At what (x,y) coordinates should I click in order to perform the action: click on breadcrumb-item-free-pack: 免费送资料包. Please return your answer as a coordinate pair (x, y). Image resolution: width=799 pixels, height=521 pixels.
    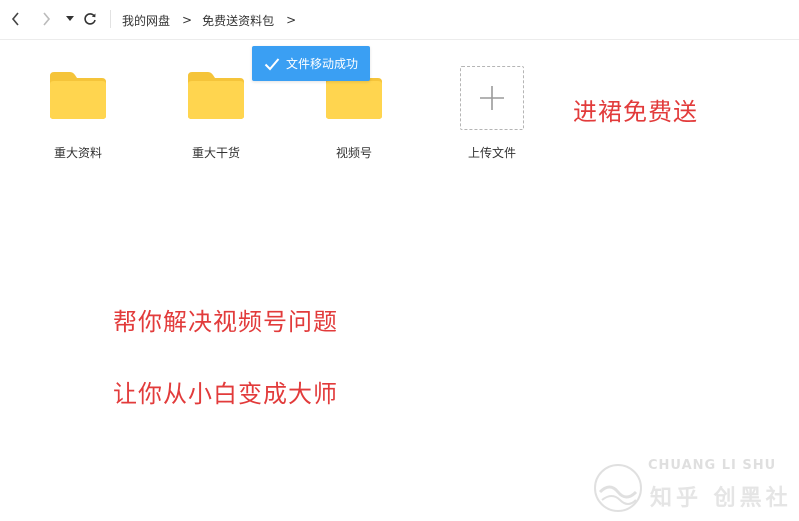
    Looking at the image, I should click on (238, 20).